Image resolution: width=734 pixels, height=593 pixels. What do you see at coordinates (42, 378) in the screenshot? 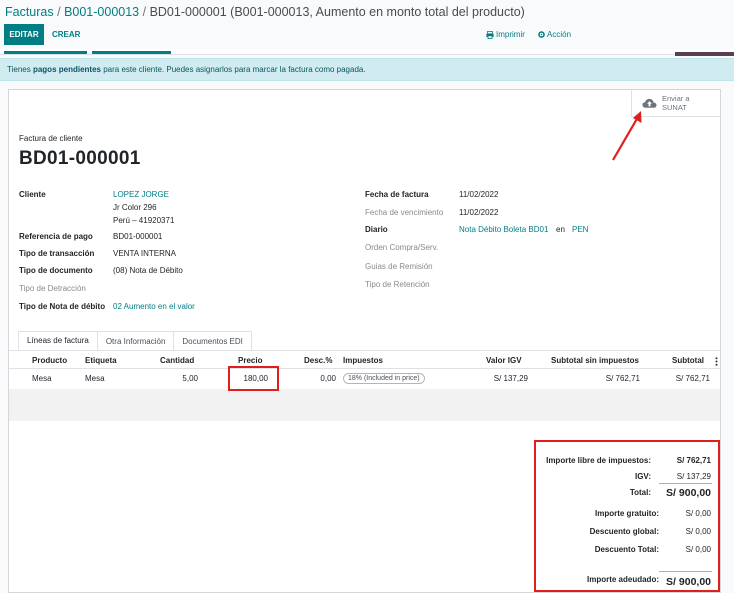
I see `cell-product: Mesa` at bounding box center [42, 378].